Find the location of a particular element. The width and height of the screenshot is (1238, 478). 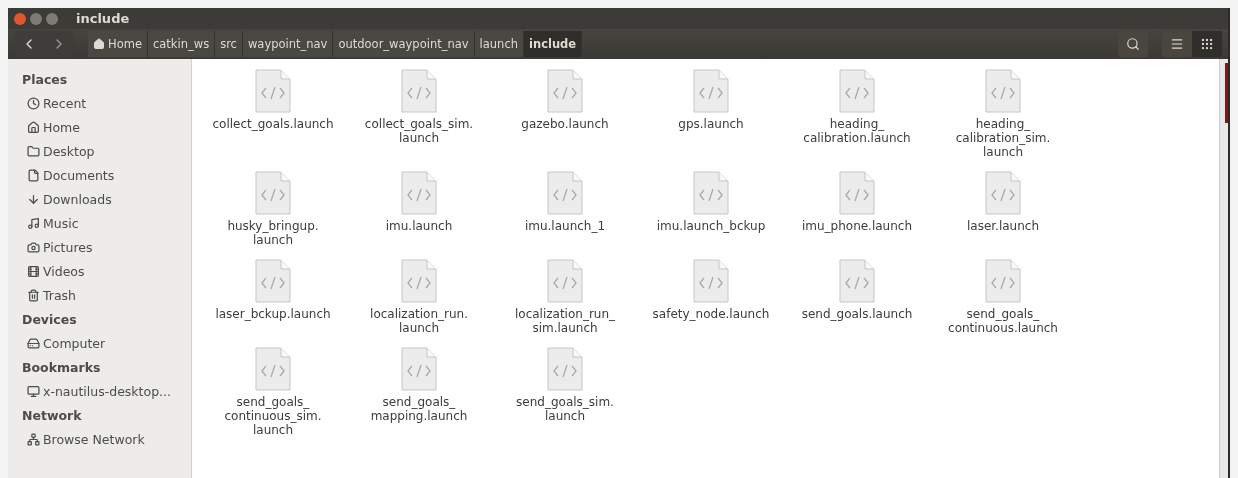

sidebar-item: Desktop is located at coordinates (106, 151).